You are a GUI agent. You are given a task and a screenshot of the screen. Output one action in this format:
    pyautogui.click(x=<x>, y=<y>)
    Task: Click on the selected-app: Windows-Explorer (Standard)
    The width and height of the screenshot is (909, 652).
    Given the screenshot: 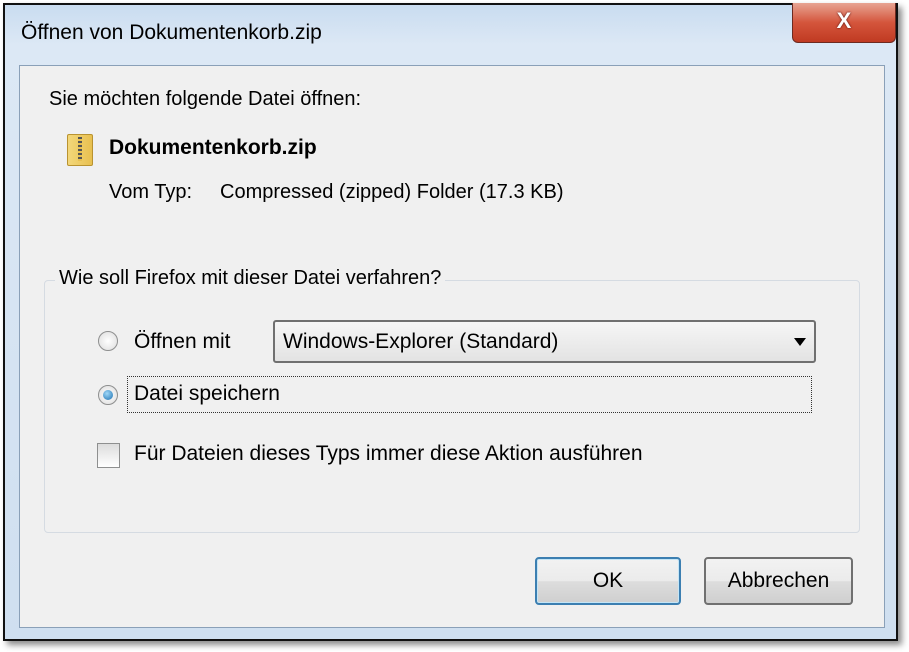 What is the action you would take?
    pyautogui.click(x=421, y=341)
    